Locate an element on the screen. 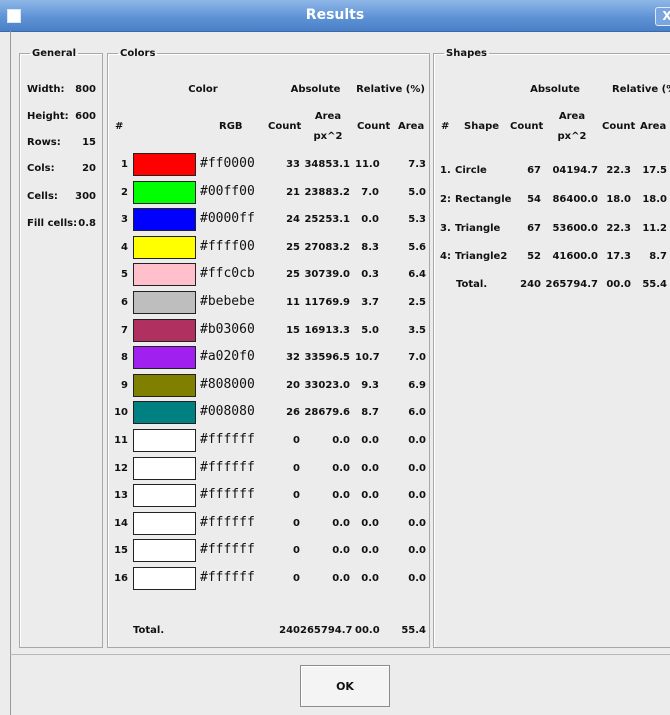  color-row-number: 14 is located at coordinates (121, 523).